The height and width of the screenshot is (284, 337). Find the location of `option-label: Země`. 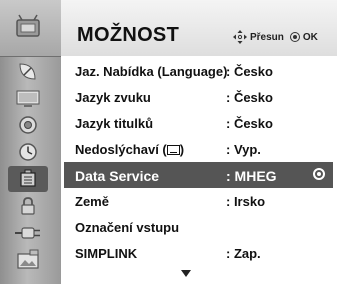

option-label: Země is located at coordinates (92, 201).